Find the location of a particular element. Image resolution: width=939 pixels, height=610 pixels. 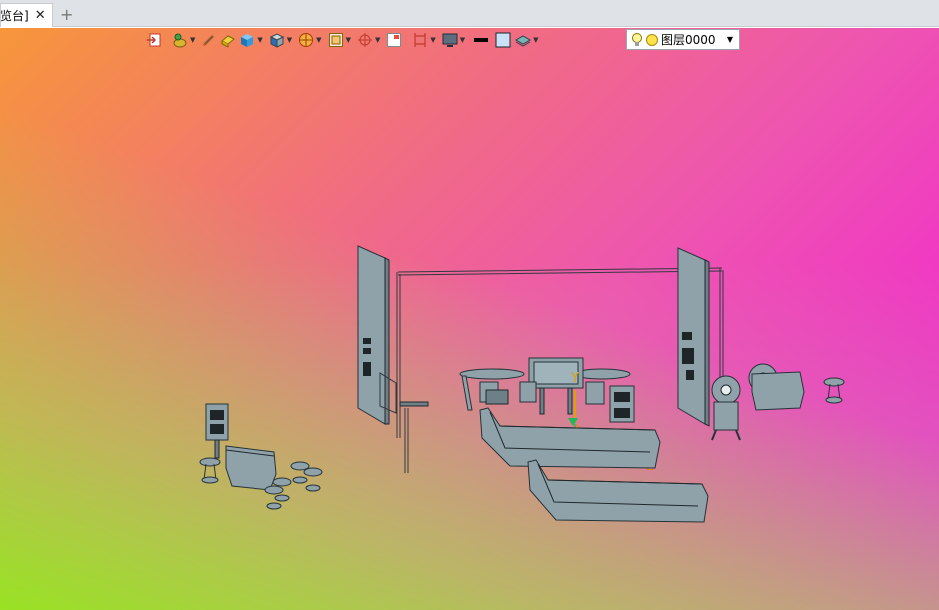

right-banner is located at coordinates (693, 337).